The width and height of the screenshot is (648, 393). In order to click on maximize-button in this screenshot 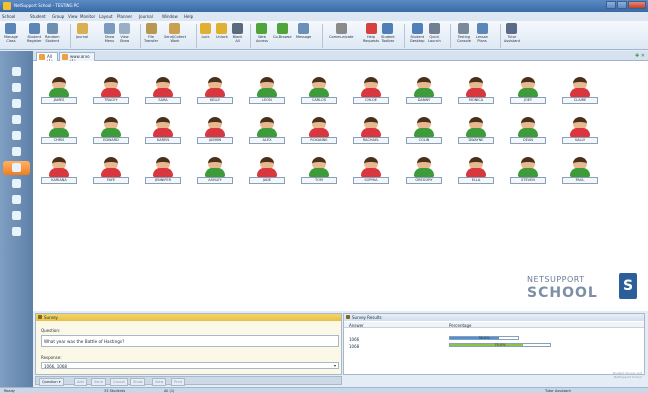, I will do `click(622, 5)`.